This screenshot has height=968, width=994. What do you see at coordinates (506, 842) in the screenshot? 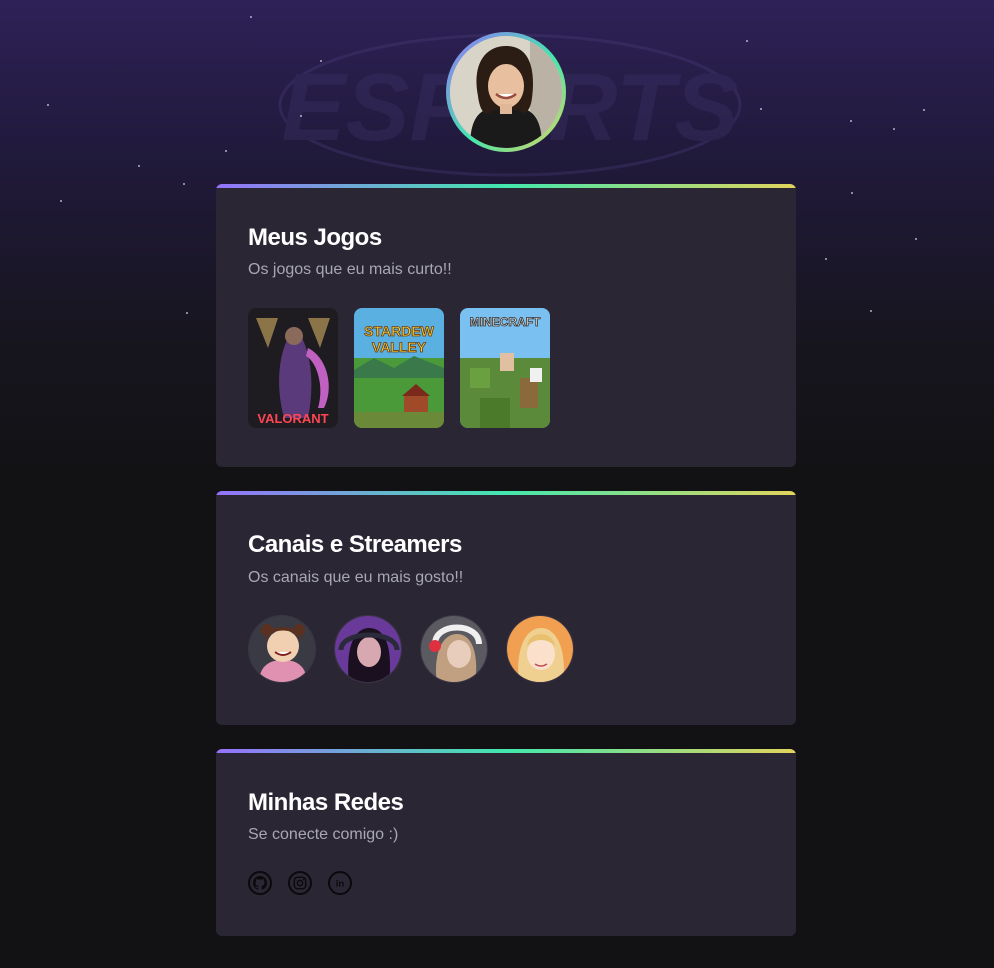
I see `social-card: Minhas Redes Se conecte comigo :) in` at bounding box center [506, 842].